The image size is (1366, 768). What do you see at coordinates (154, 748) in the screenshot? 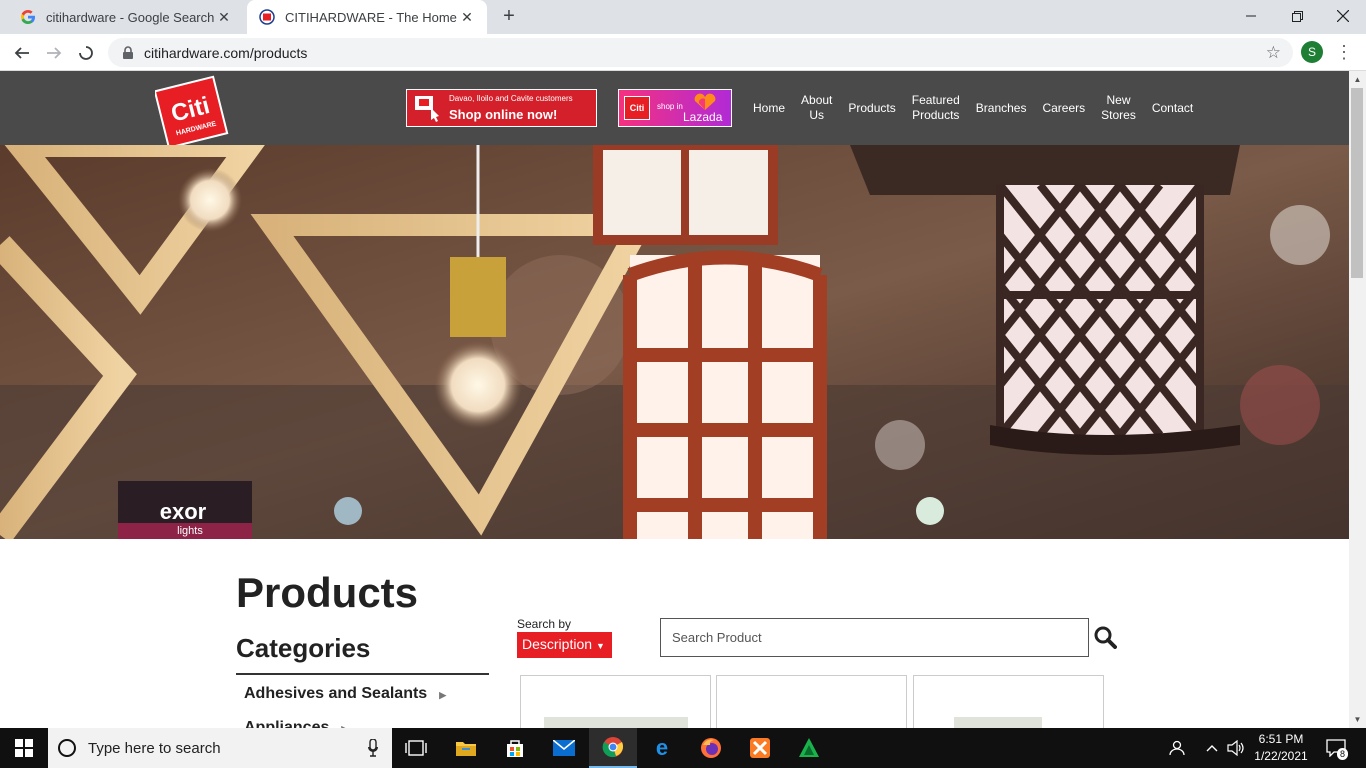
I see `taskbar-search-placeholder: Type here to search` at bounding box center [154, 748].